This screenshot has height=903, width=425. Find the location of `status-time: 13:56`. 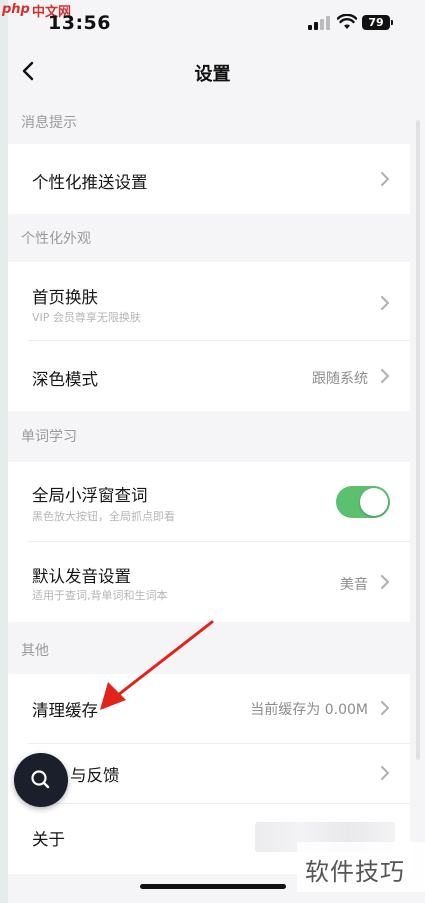

status-time: 13:56 is located at coordinates (79, 23).